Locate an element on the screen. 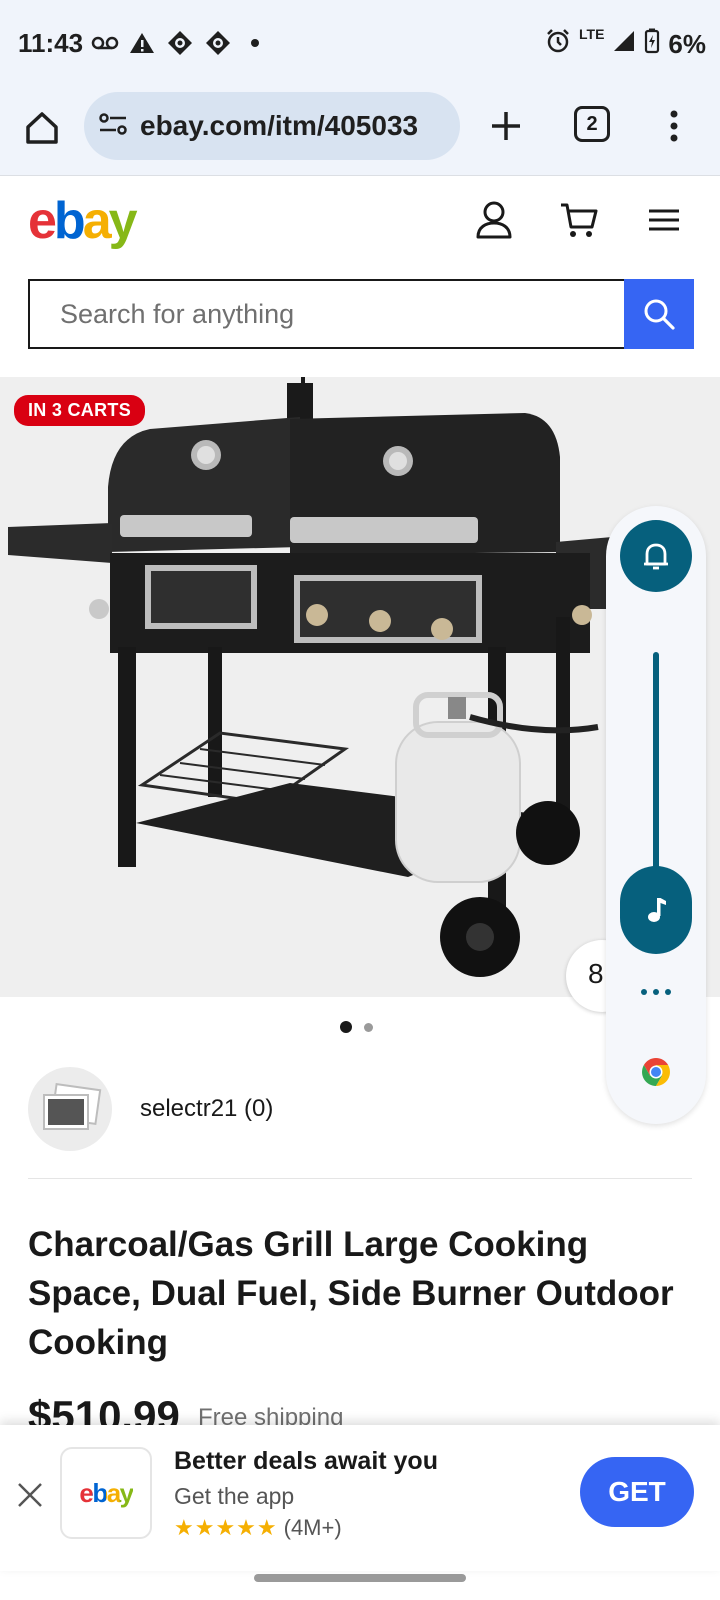  hamburger-icon is located at coordinates (664, 220).